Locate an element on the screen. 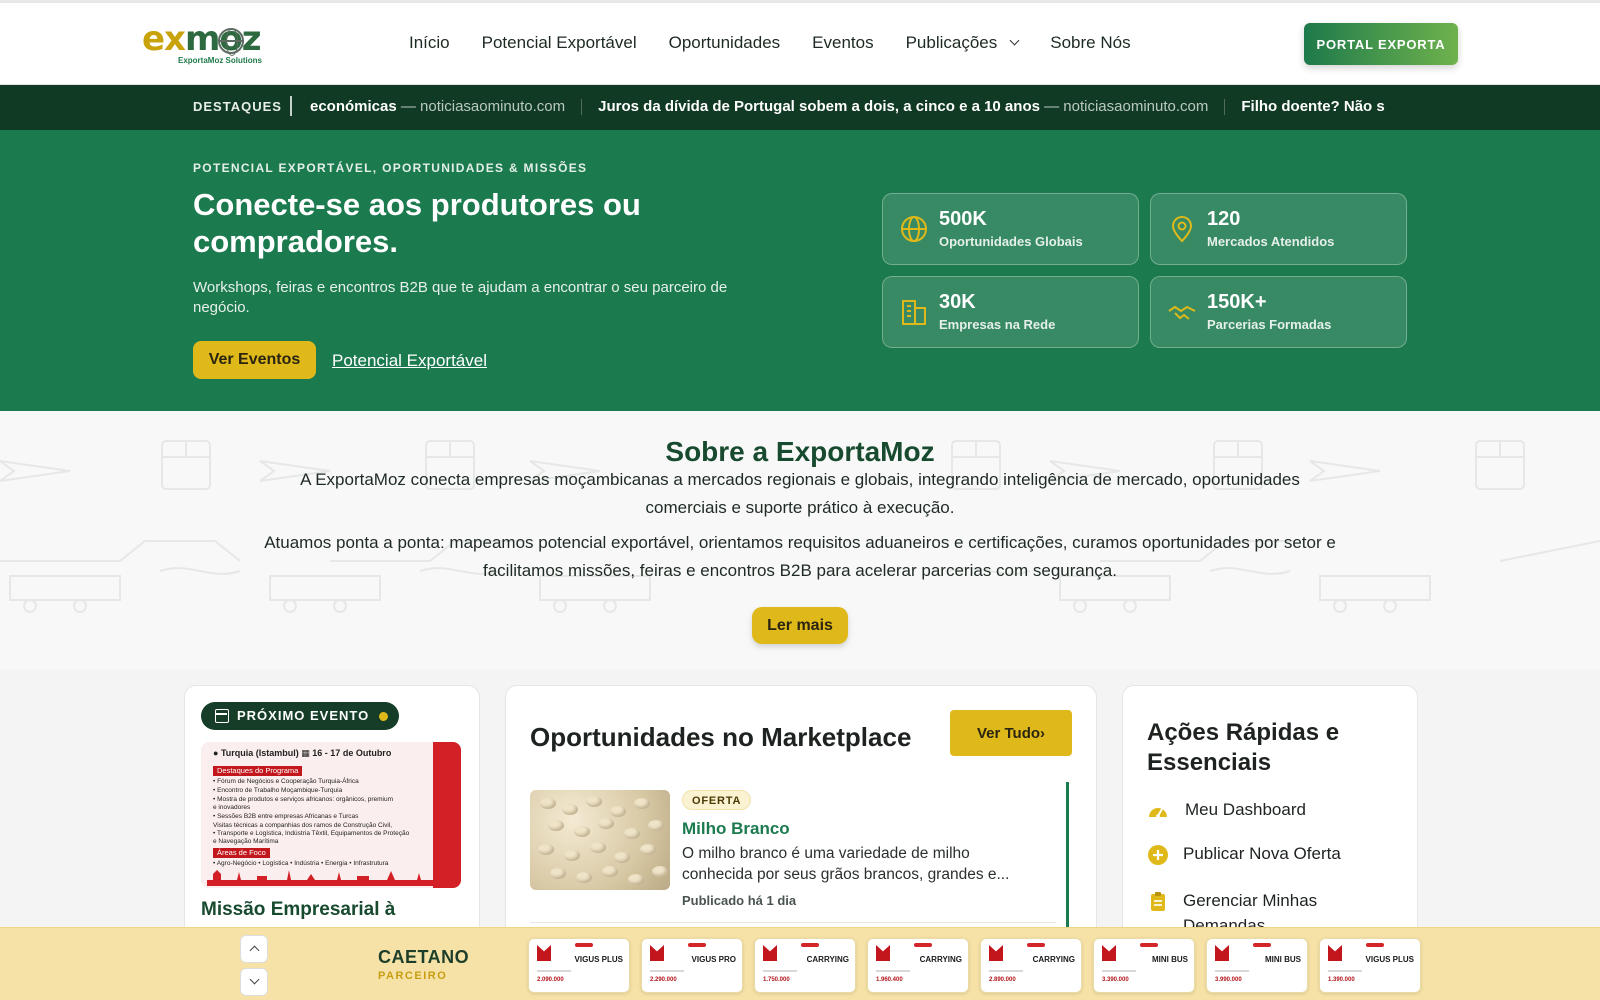  stat-label: Parcerias Formadas is located at coordinates (1269, 324).